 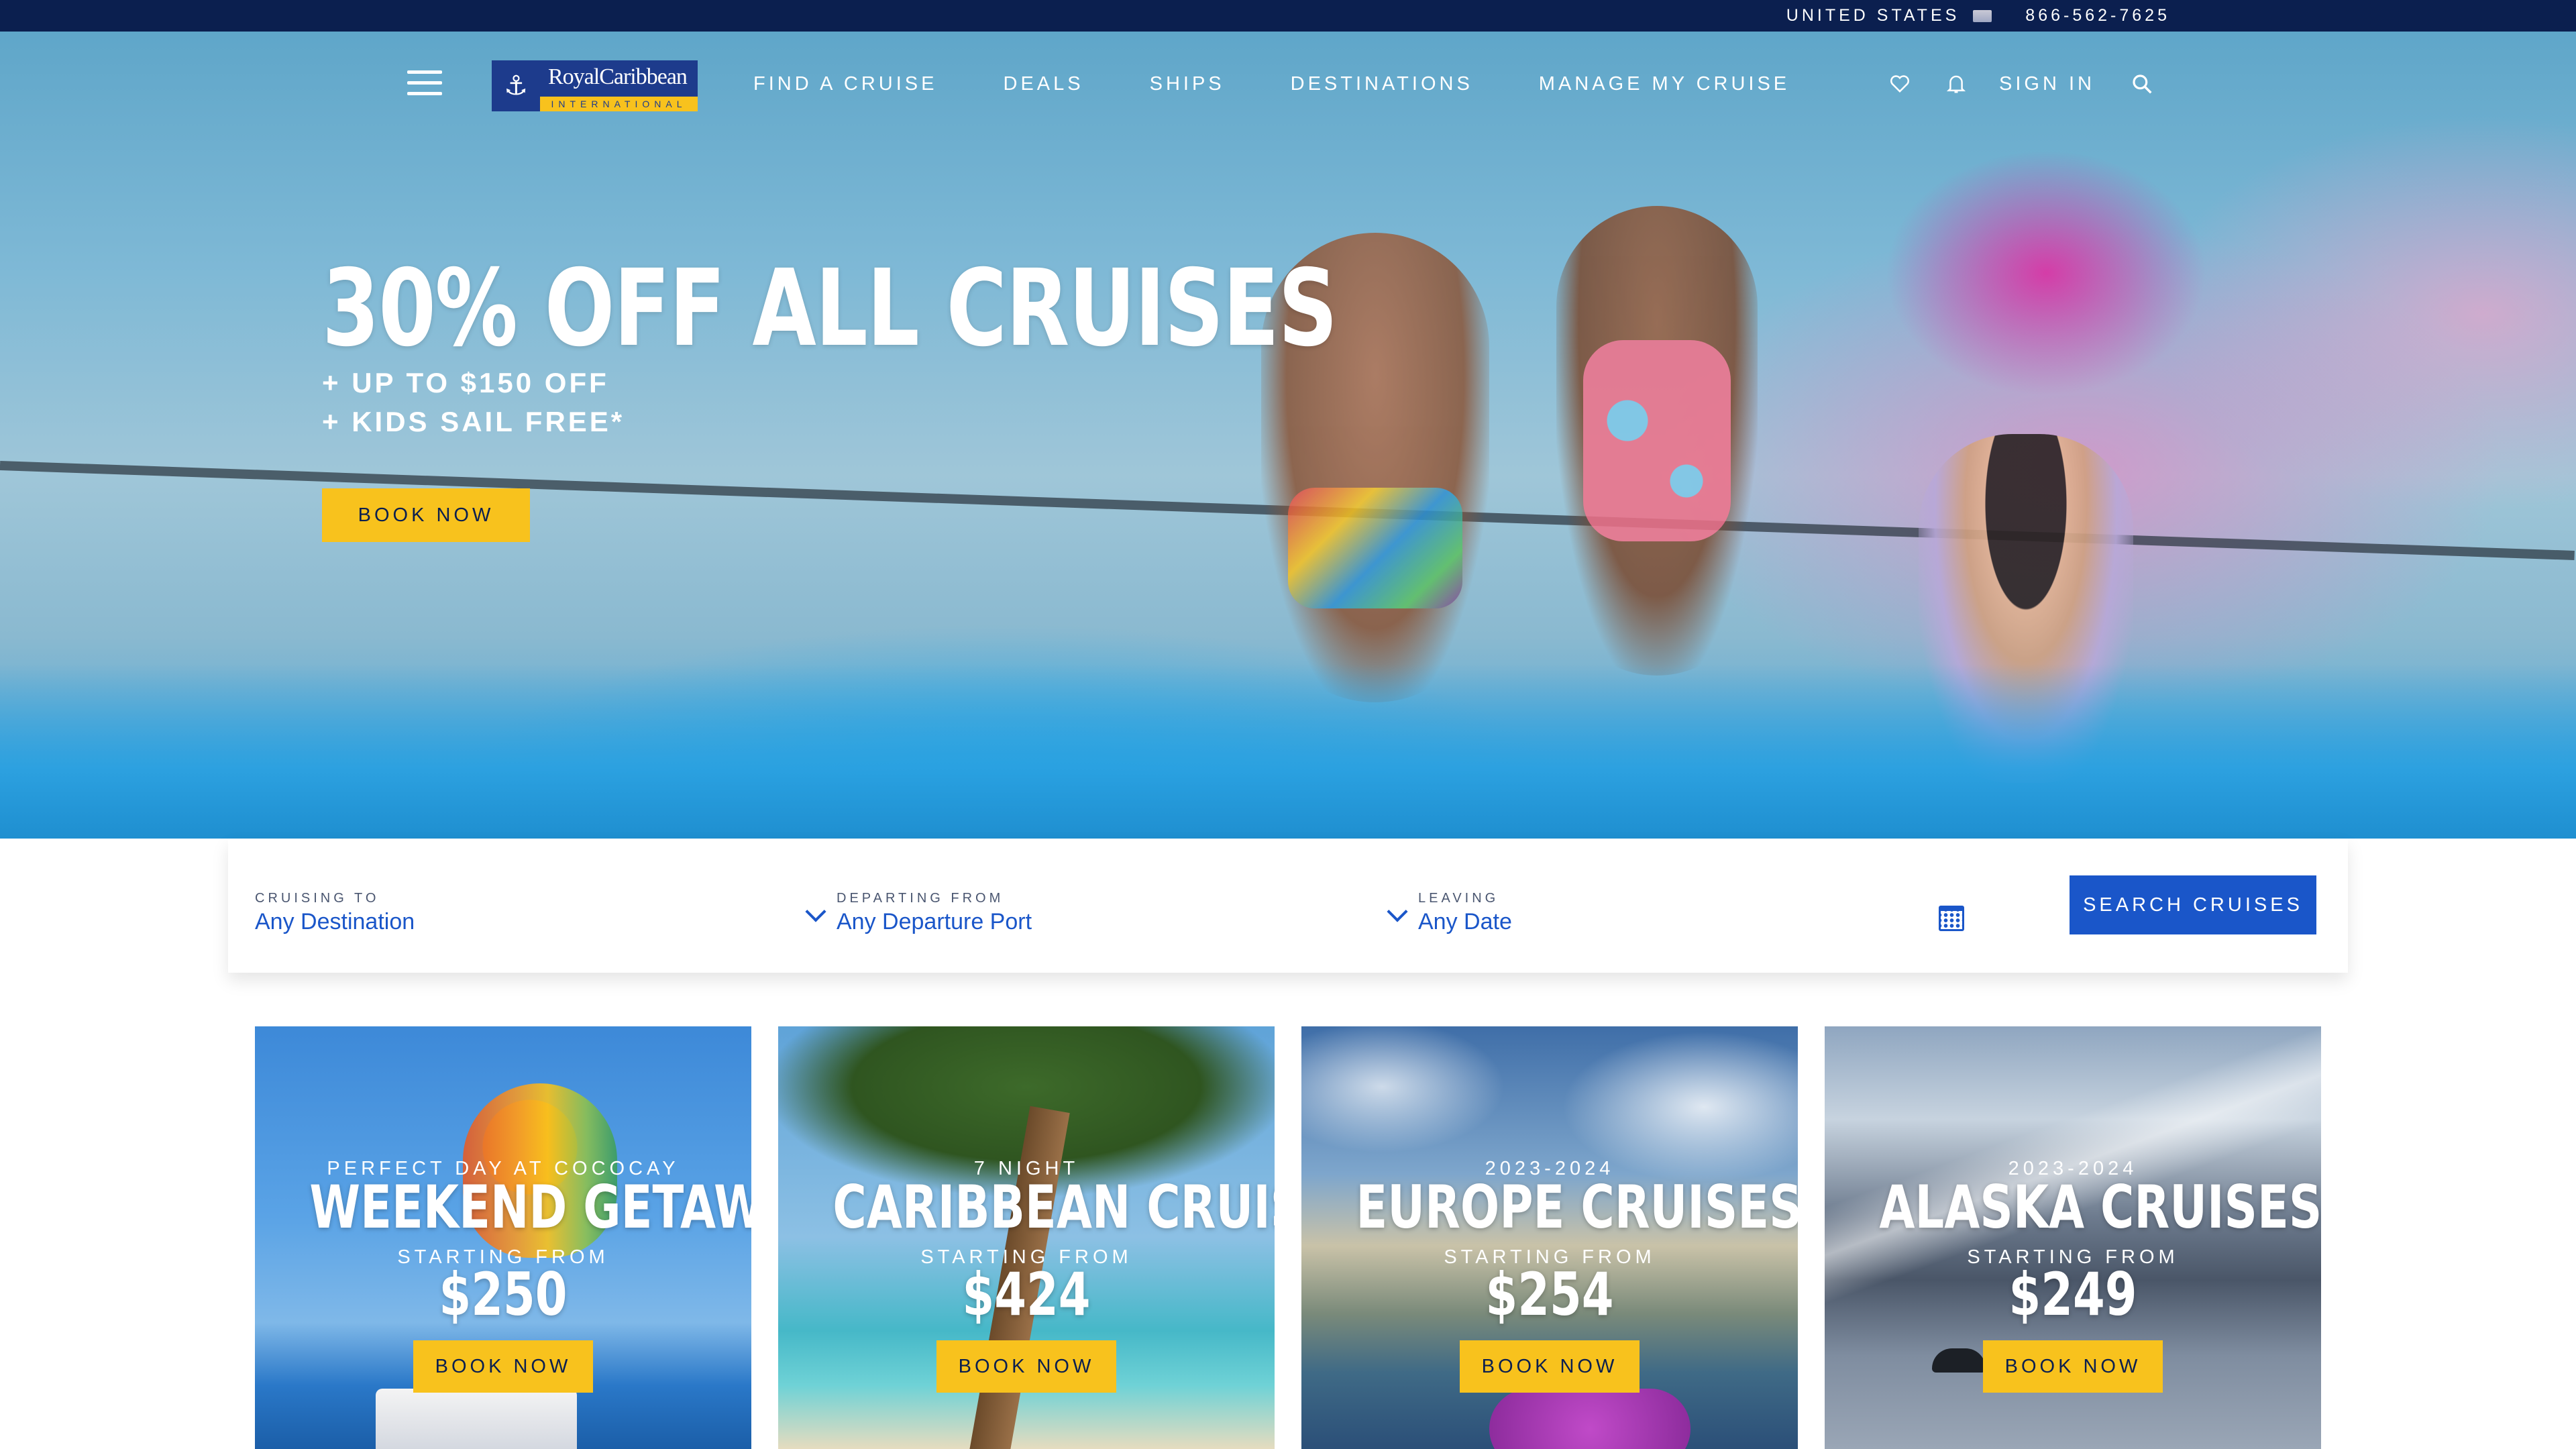 What do you see at coordinates (619, 104) in the screenshot?
I see `brand-tagline: INTERNATIONAL` at bounding box center [619, 104].